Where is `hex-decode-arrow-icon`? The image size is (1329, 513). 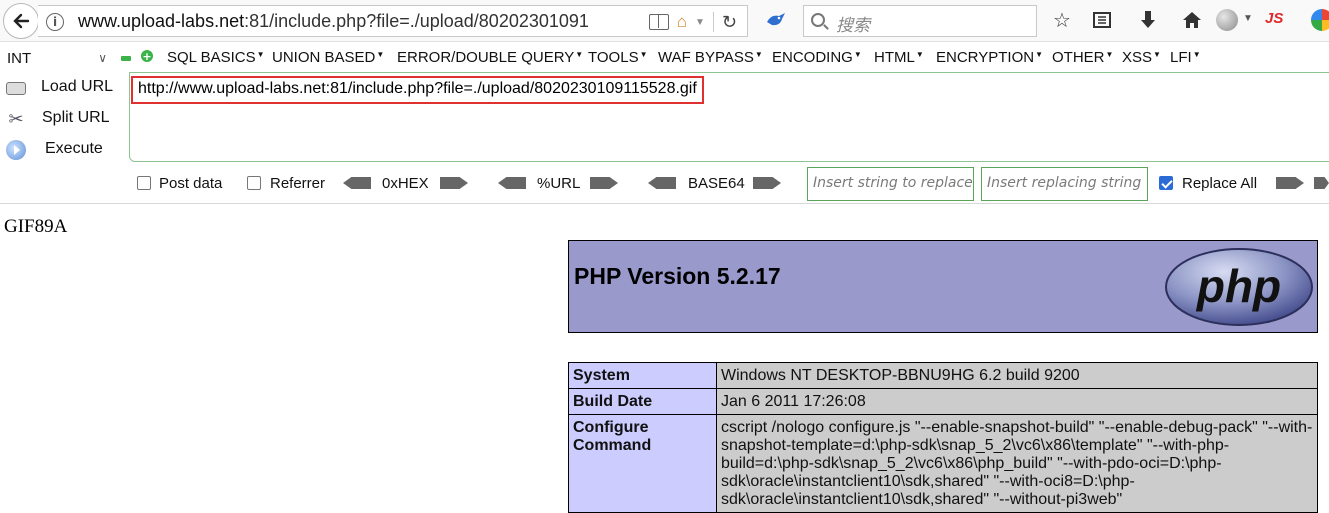 hex-decode-arrow-icon is located at coordinates (357, 183).